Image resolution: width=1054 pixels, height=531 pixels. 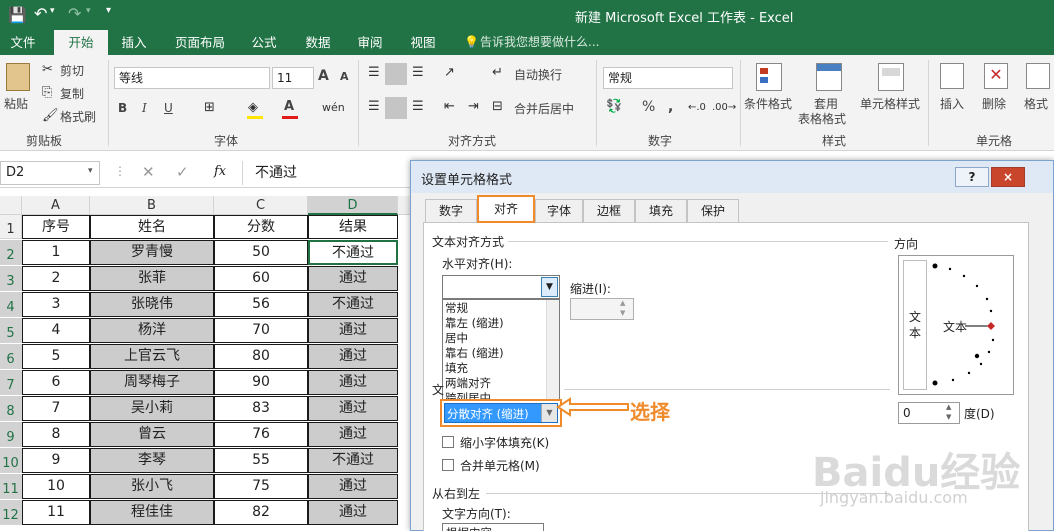 I want to click on cell-a2: 1, so click(x=56, y=252).